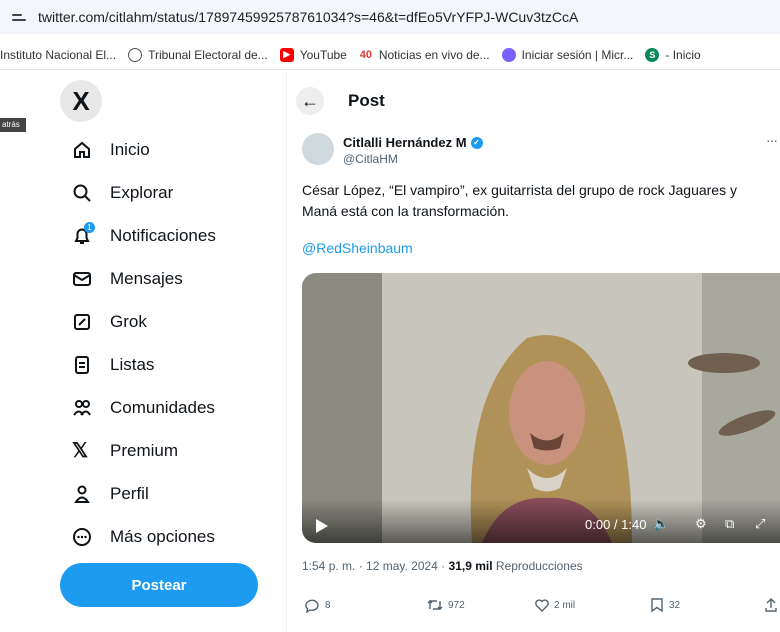 The width and height of the screenshot is (780, 632). I want to click on like-button: 2 mil, so click(554, 605).